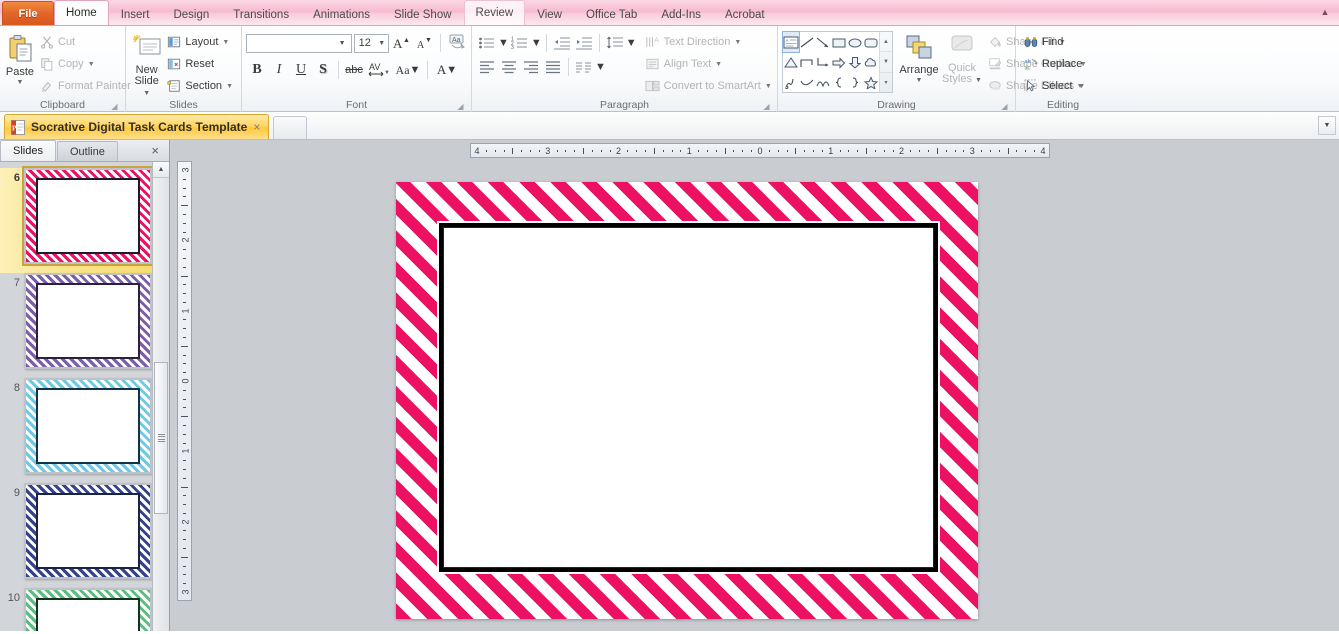  I want to click on numbering-button: 123, so click(520, 43).